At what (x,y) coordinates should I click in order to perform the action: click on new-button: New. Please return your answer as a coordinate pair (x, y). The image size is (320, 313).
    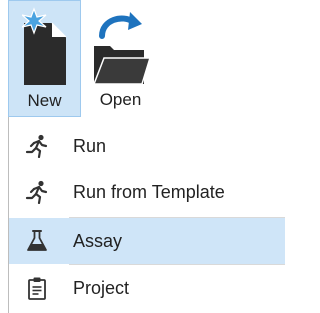
    Looking at the image, I should click on (44, 58).